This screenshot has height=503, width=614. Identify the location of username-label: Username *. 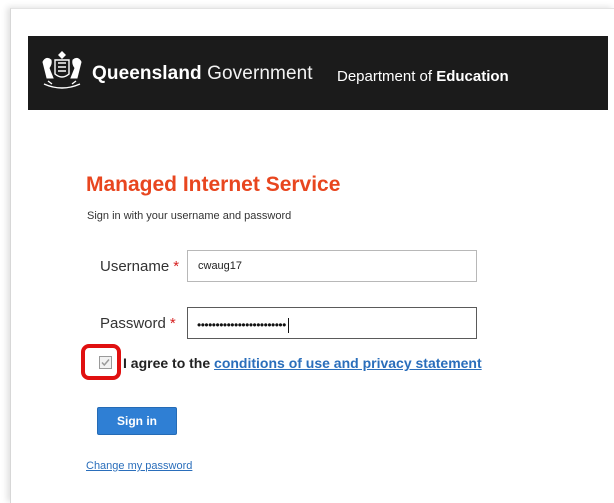
(139, 266).